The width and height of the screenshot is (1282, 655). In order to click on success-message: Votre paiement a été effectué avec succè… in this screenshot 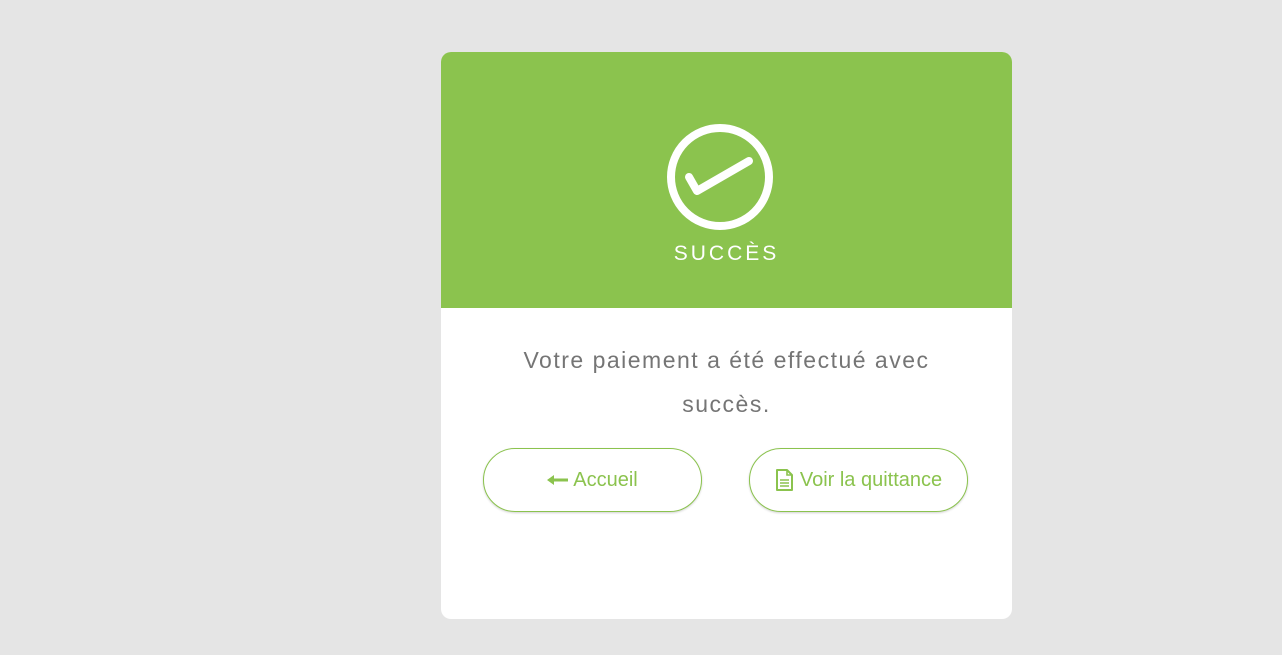, I will do `click(726, 382)`.